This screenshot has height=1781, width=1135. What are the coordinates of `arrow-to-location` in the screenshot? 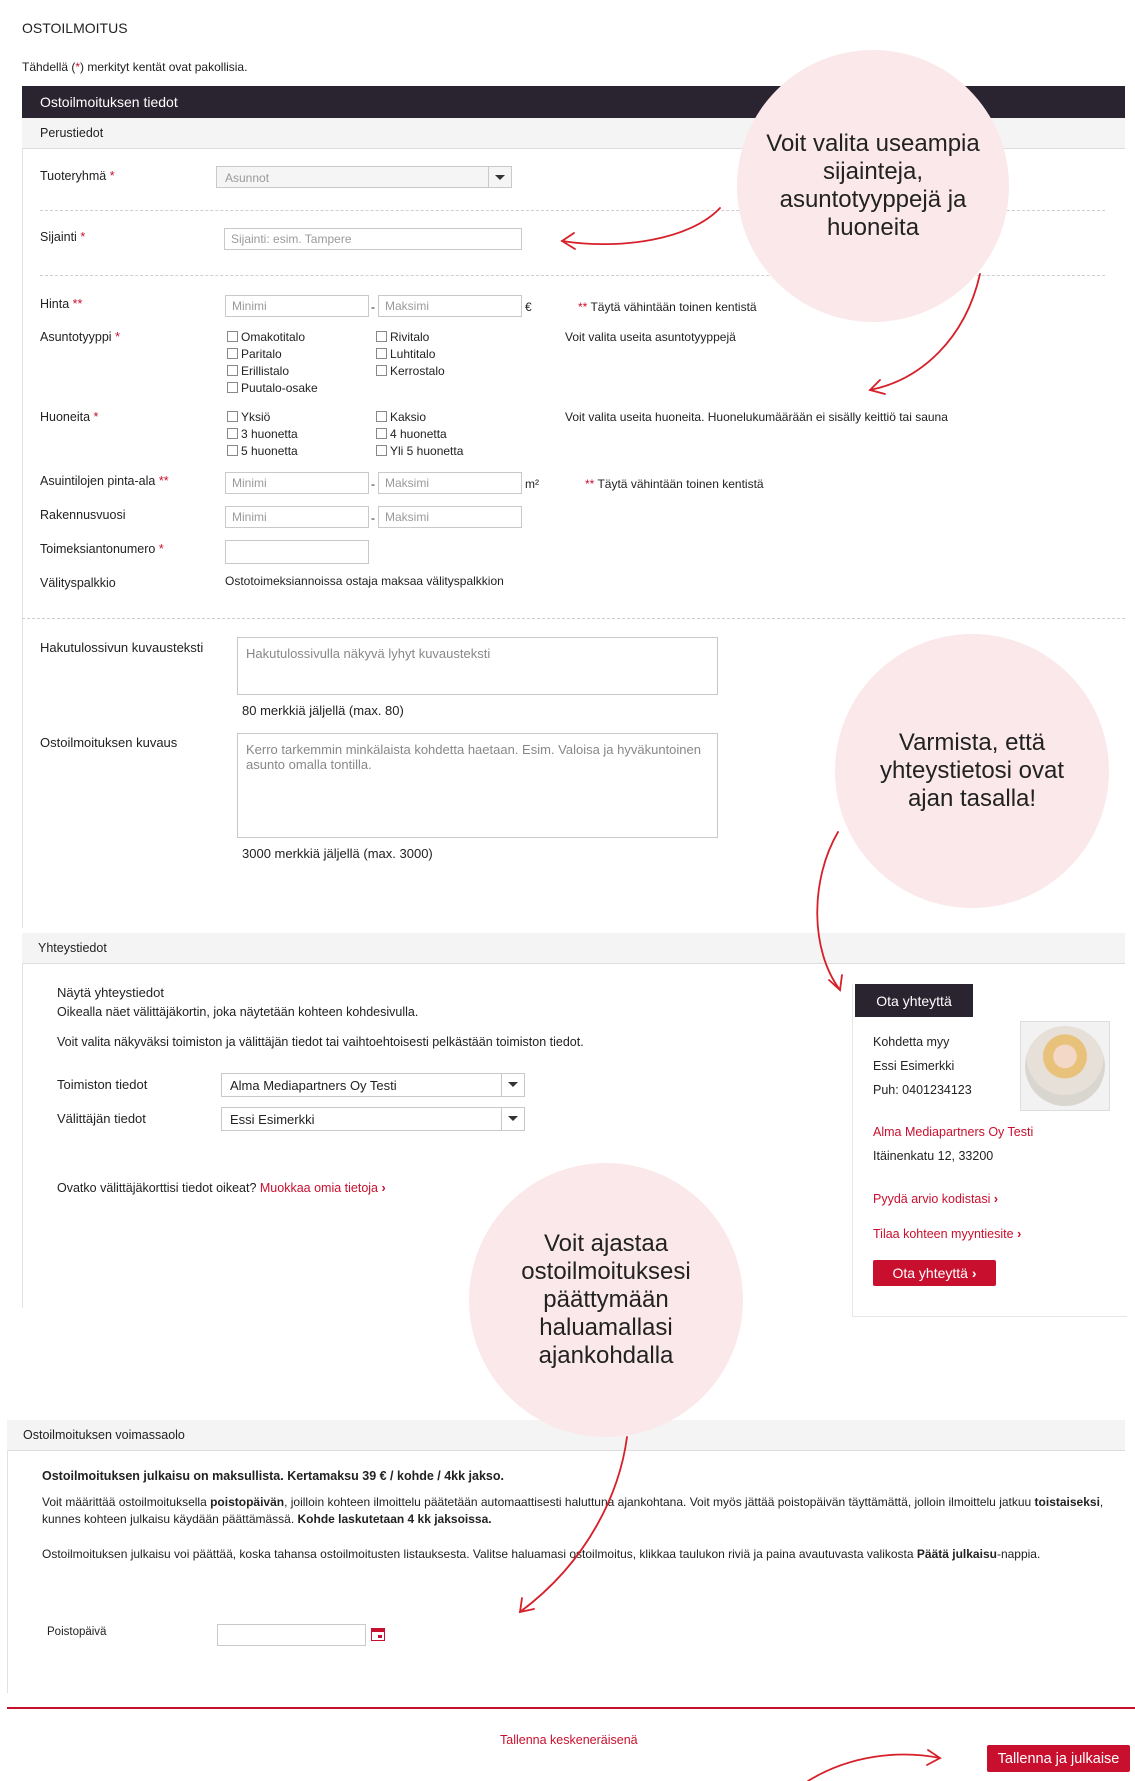 It's located at (641, 226).